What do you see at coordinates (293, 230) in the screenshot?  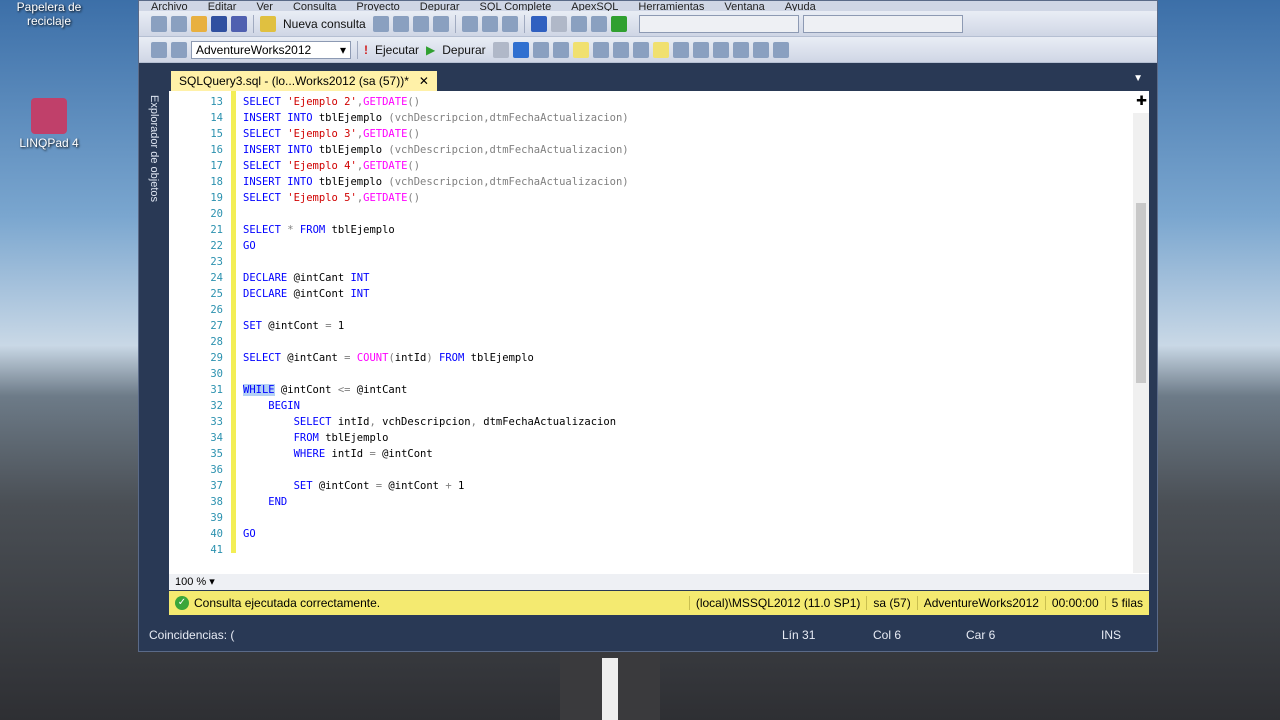 I see `code-token: *` at bounding box center [293, 230].